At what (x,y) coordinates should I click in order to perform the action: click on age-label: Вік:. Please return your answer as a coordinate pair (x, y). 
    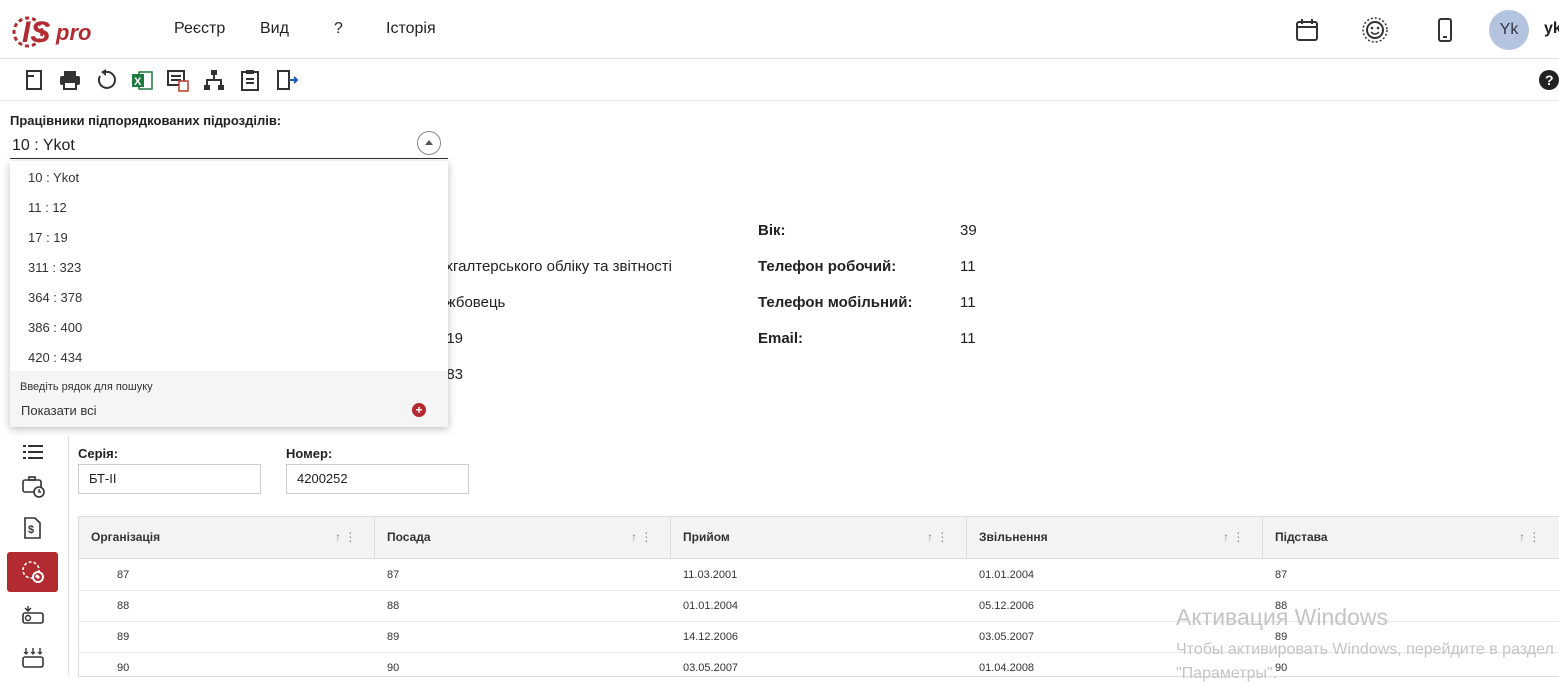
    Looking at the image, I should click on (772, 230).